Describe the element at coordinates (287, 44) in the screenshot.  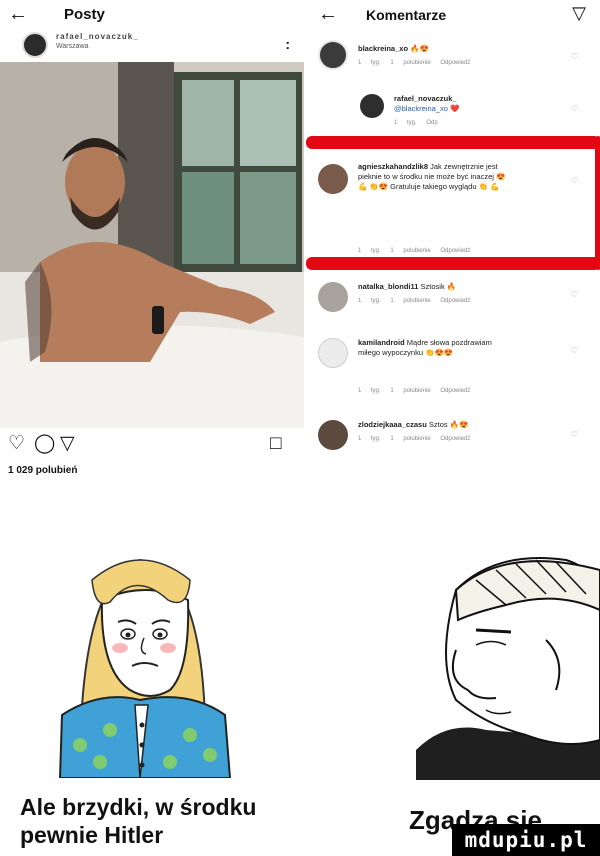
I see `more-options-icon: :` at that location.